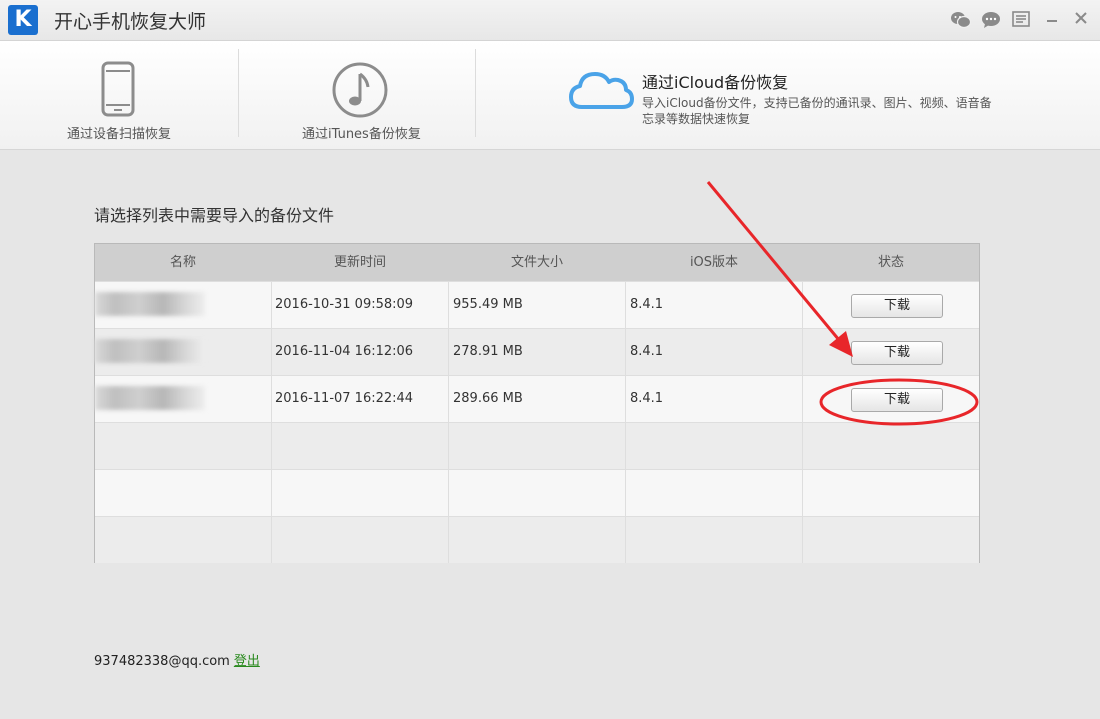  I want to click on column-header-ios: iOS版本, so click(714, 262).